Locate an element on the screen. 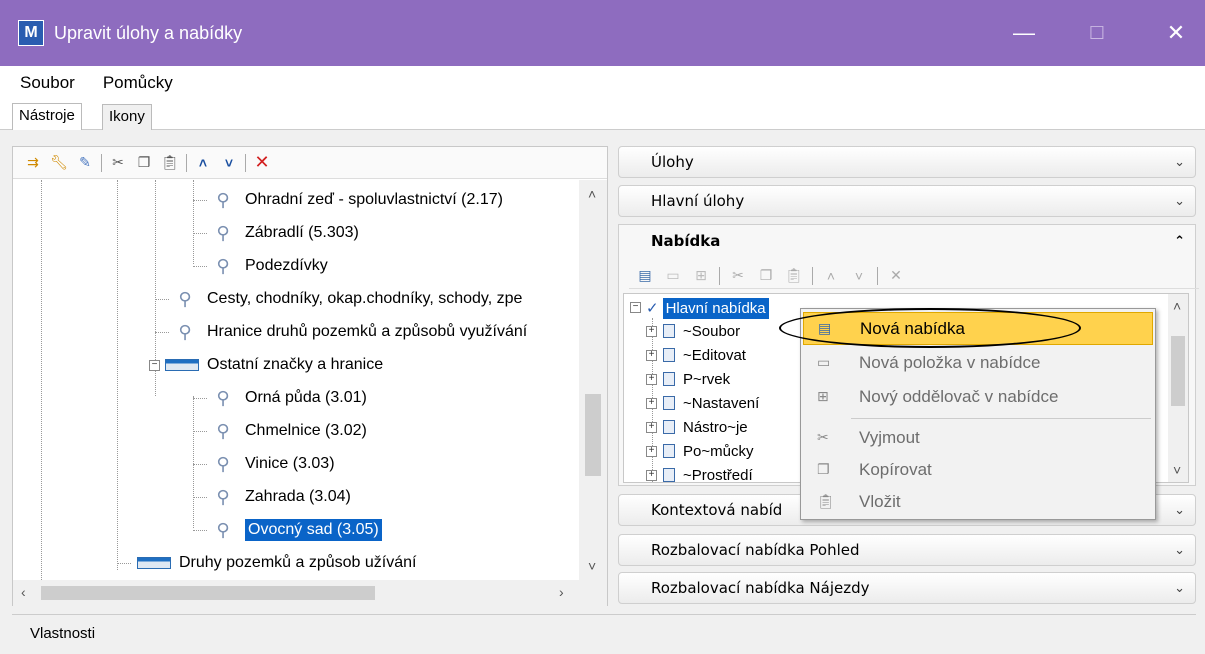  menu-item-nova-polozka: ▭ Nová položka v nabídce is located at coordinates (978, 362).